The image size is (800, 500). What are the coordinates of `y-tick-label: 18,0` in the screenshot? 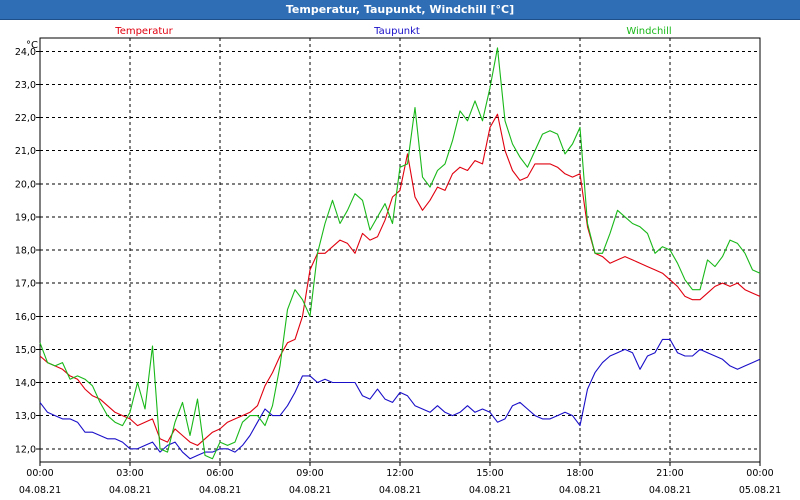 It's located at (25, 251).